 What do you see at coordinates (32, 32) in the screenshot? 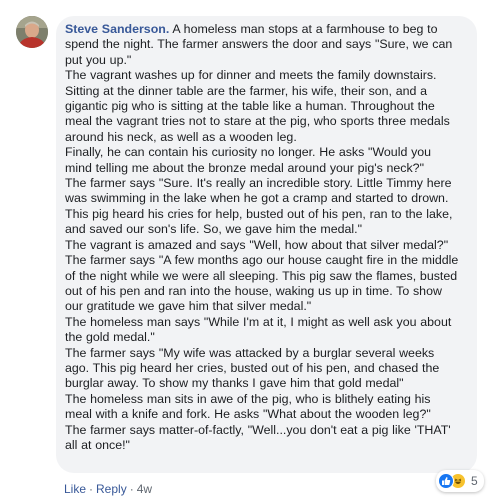
I see `avatar` at bounding box center [32, 32].